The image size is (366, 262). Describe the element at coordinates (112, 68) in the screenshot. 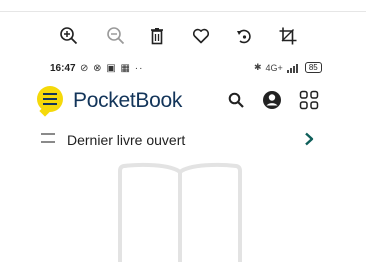

I see `notification-icons: ⊘ ⊗ ▣ ▦ ··` at that location.